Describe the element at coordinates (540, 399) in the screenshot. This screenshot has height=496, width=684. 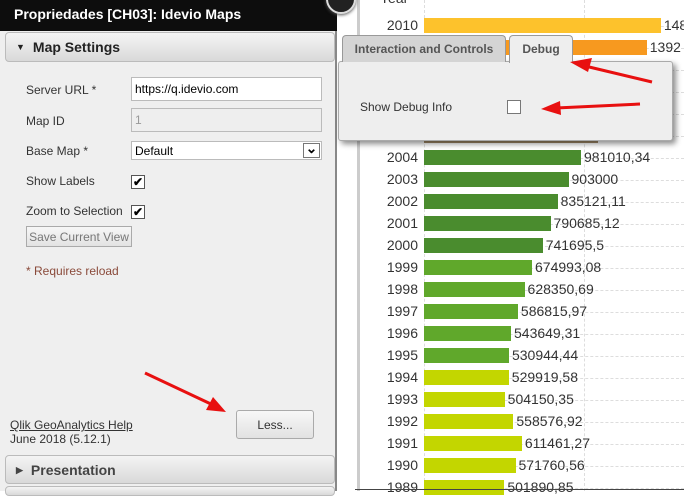
I see `bar-value-label: 504150,35` at that location.